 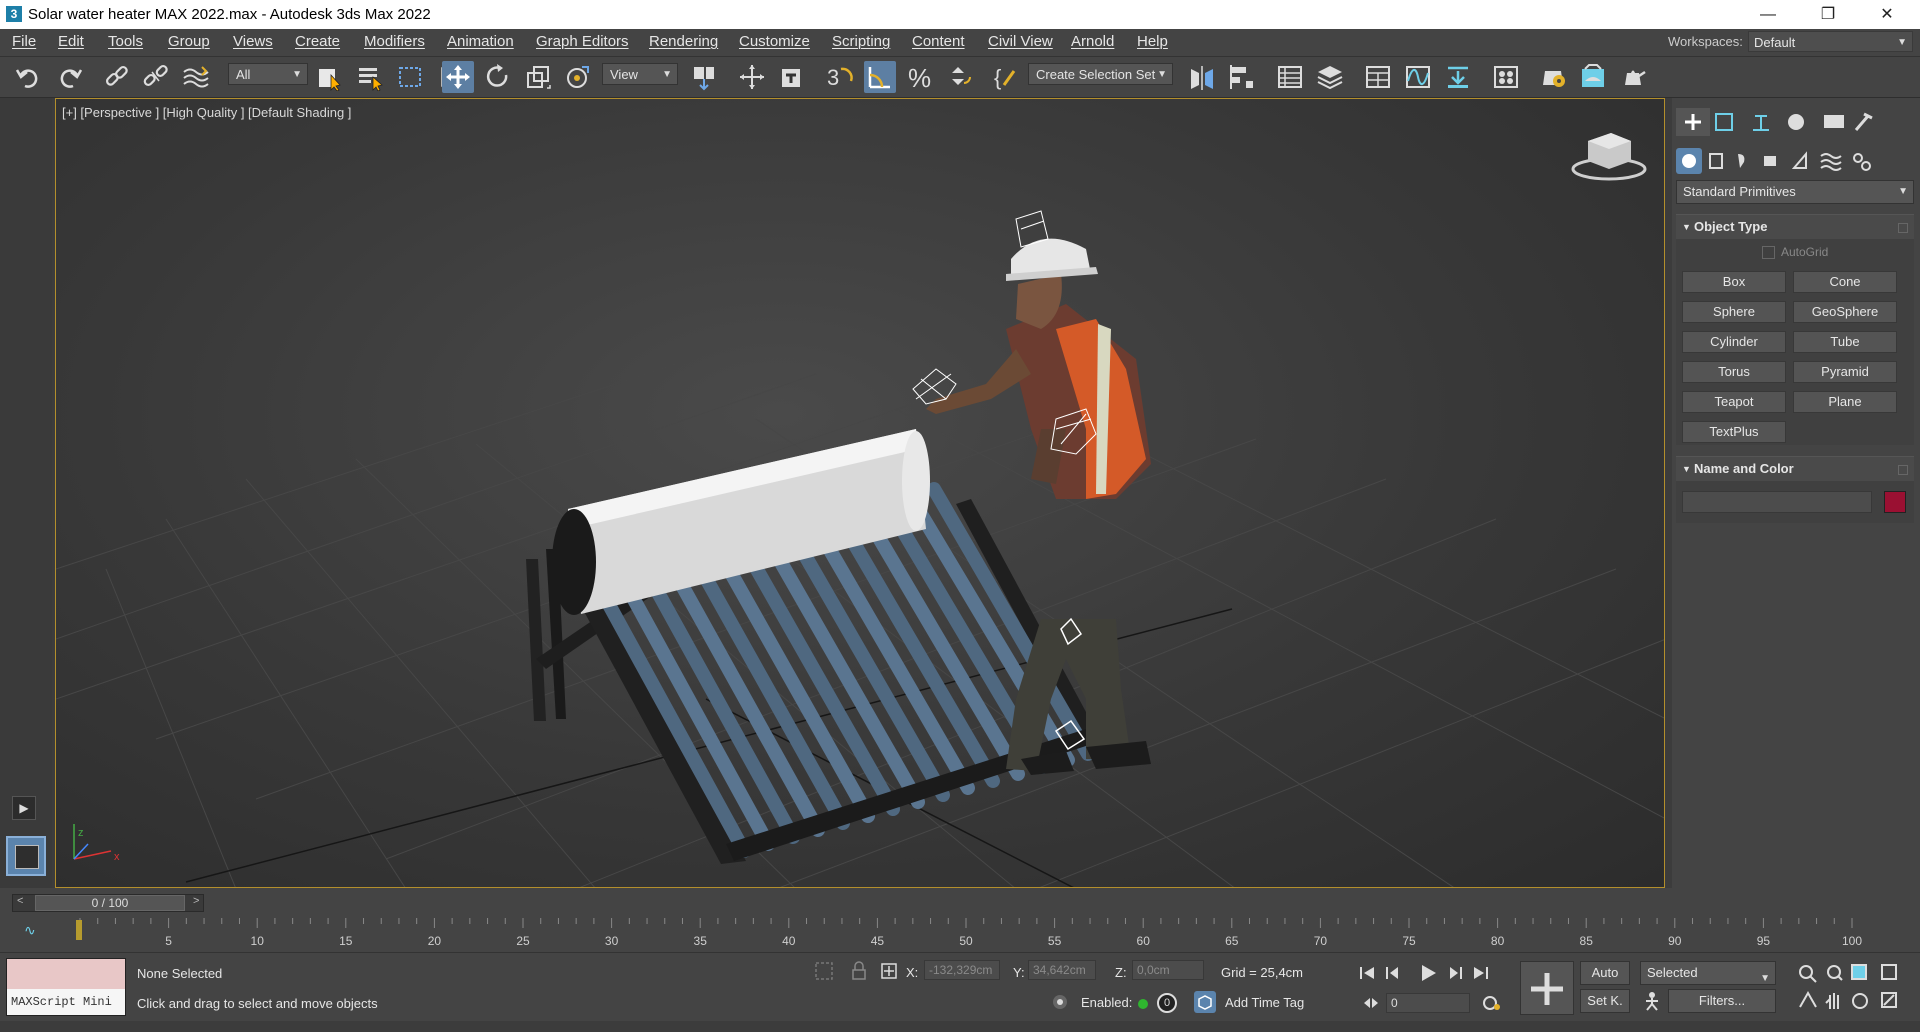 What do you see at coordinates (960, 77) in the screenshot?
I see `spinner-snap-toggle-button` at bounding box center [960, 77].